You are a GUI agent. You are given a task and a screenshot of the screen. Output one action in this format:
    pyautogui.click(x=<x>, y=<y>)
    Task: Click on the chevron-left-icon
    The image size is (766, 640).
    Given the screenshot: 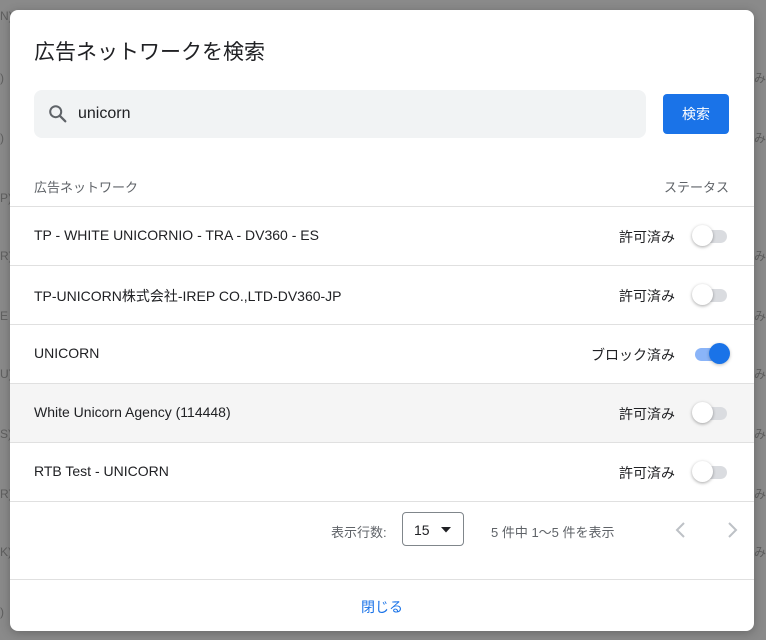 What is the action you would take?
    pyautogui.click(x=681, y=530)
    